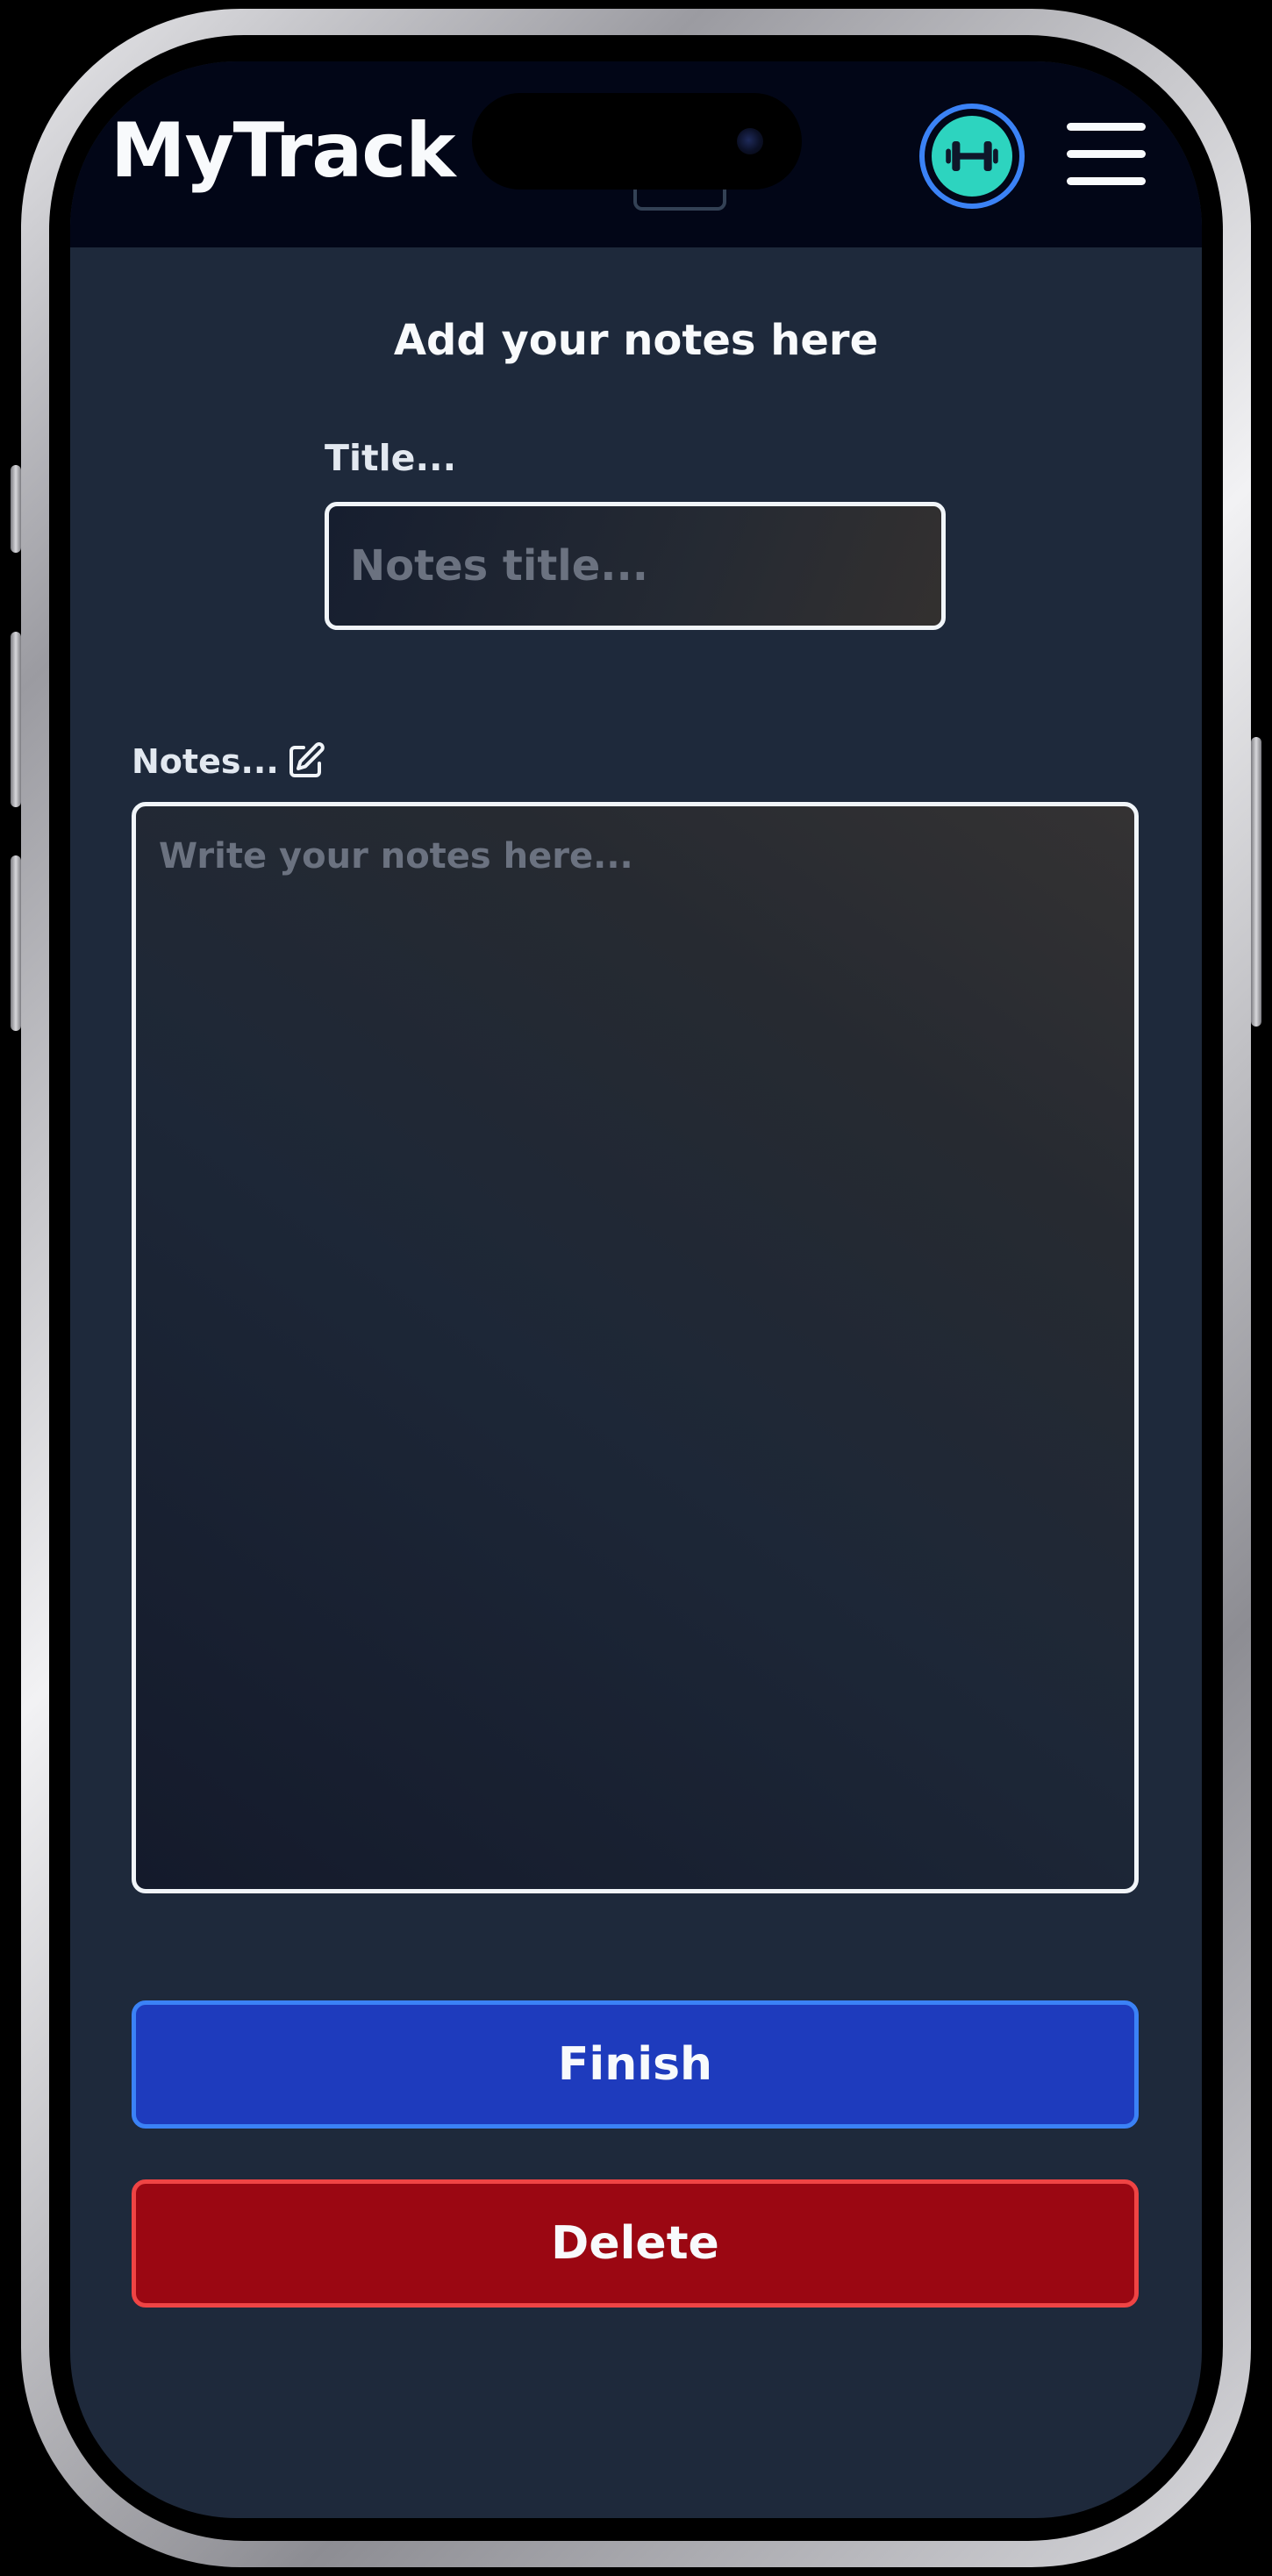 This screenshot has width=1272, height=2576. I want to click on app-title: MyTrack, so click(283, 151).